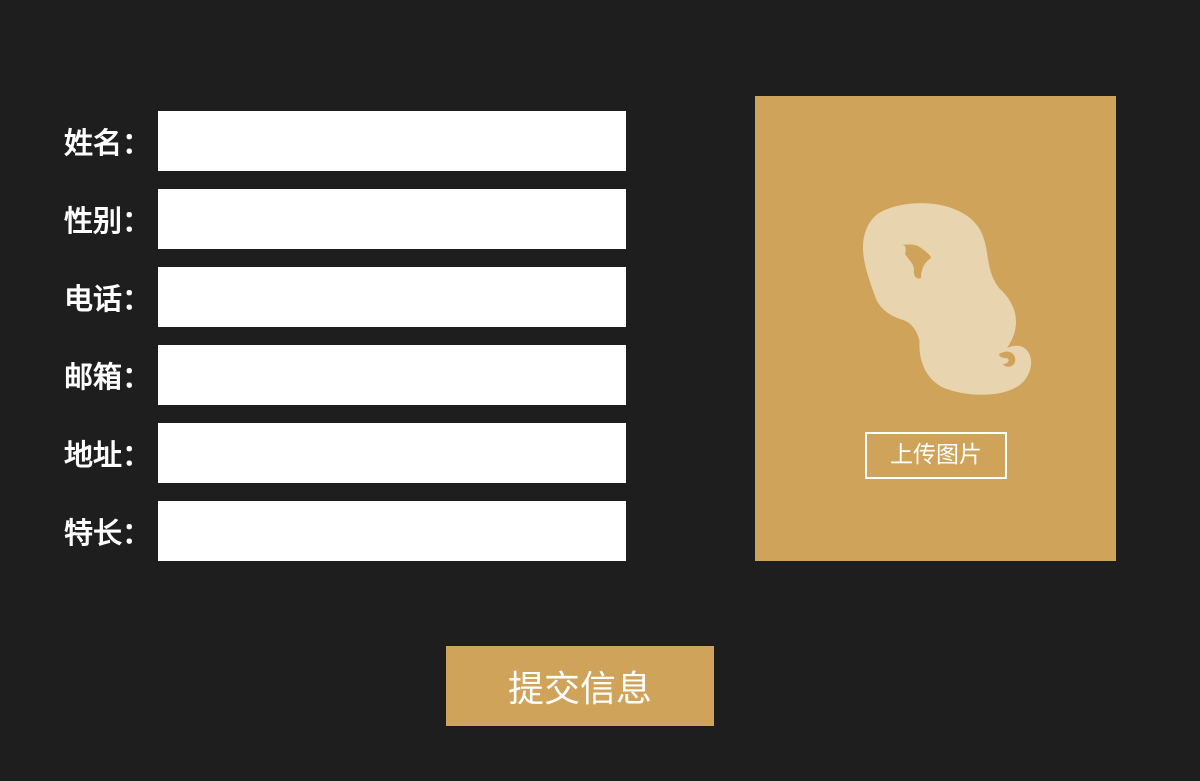 Image resolution: width=1200 pixels, height=781 pixels. What do you see at coordinates (108, 221) in the screenshot?
I see `gender-label: 性别：` at bounding box center [108, 221].